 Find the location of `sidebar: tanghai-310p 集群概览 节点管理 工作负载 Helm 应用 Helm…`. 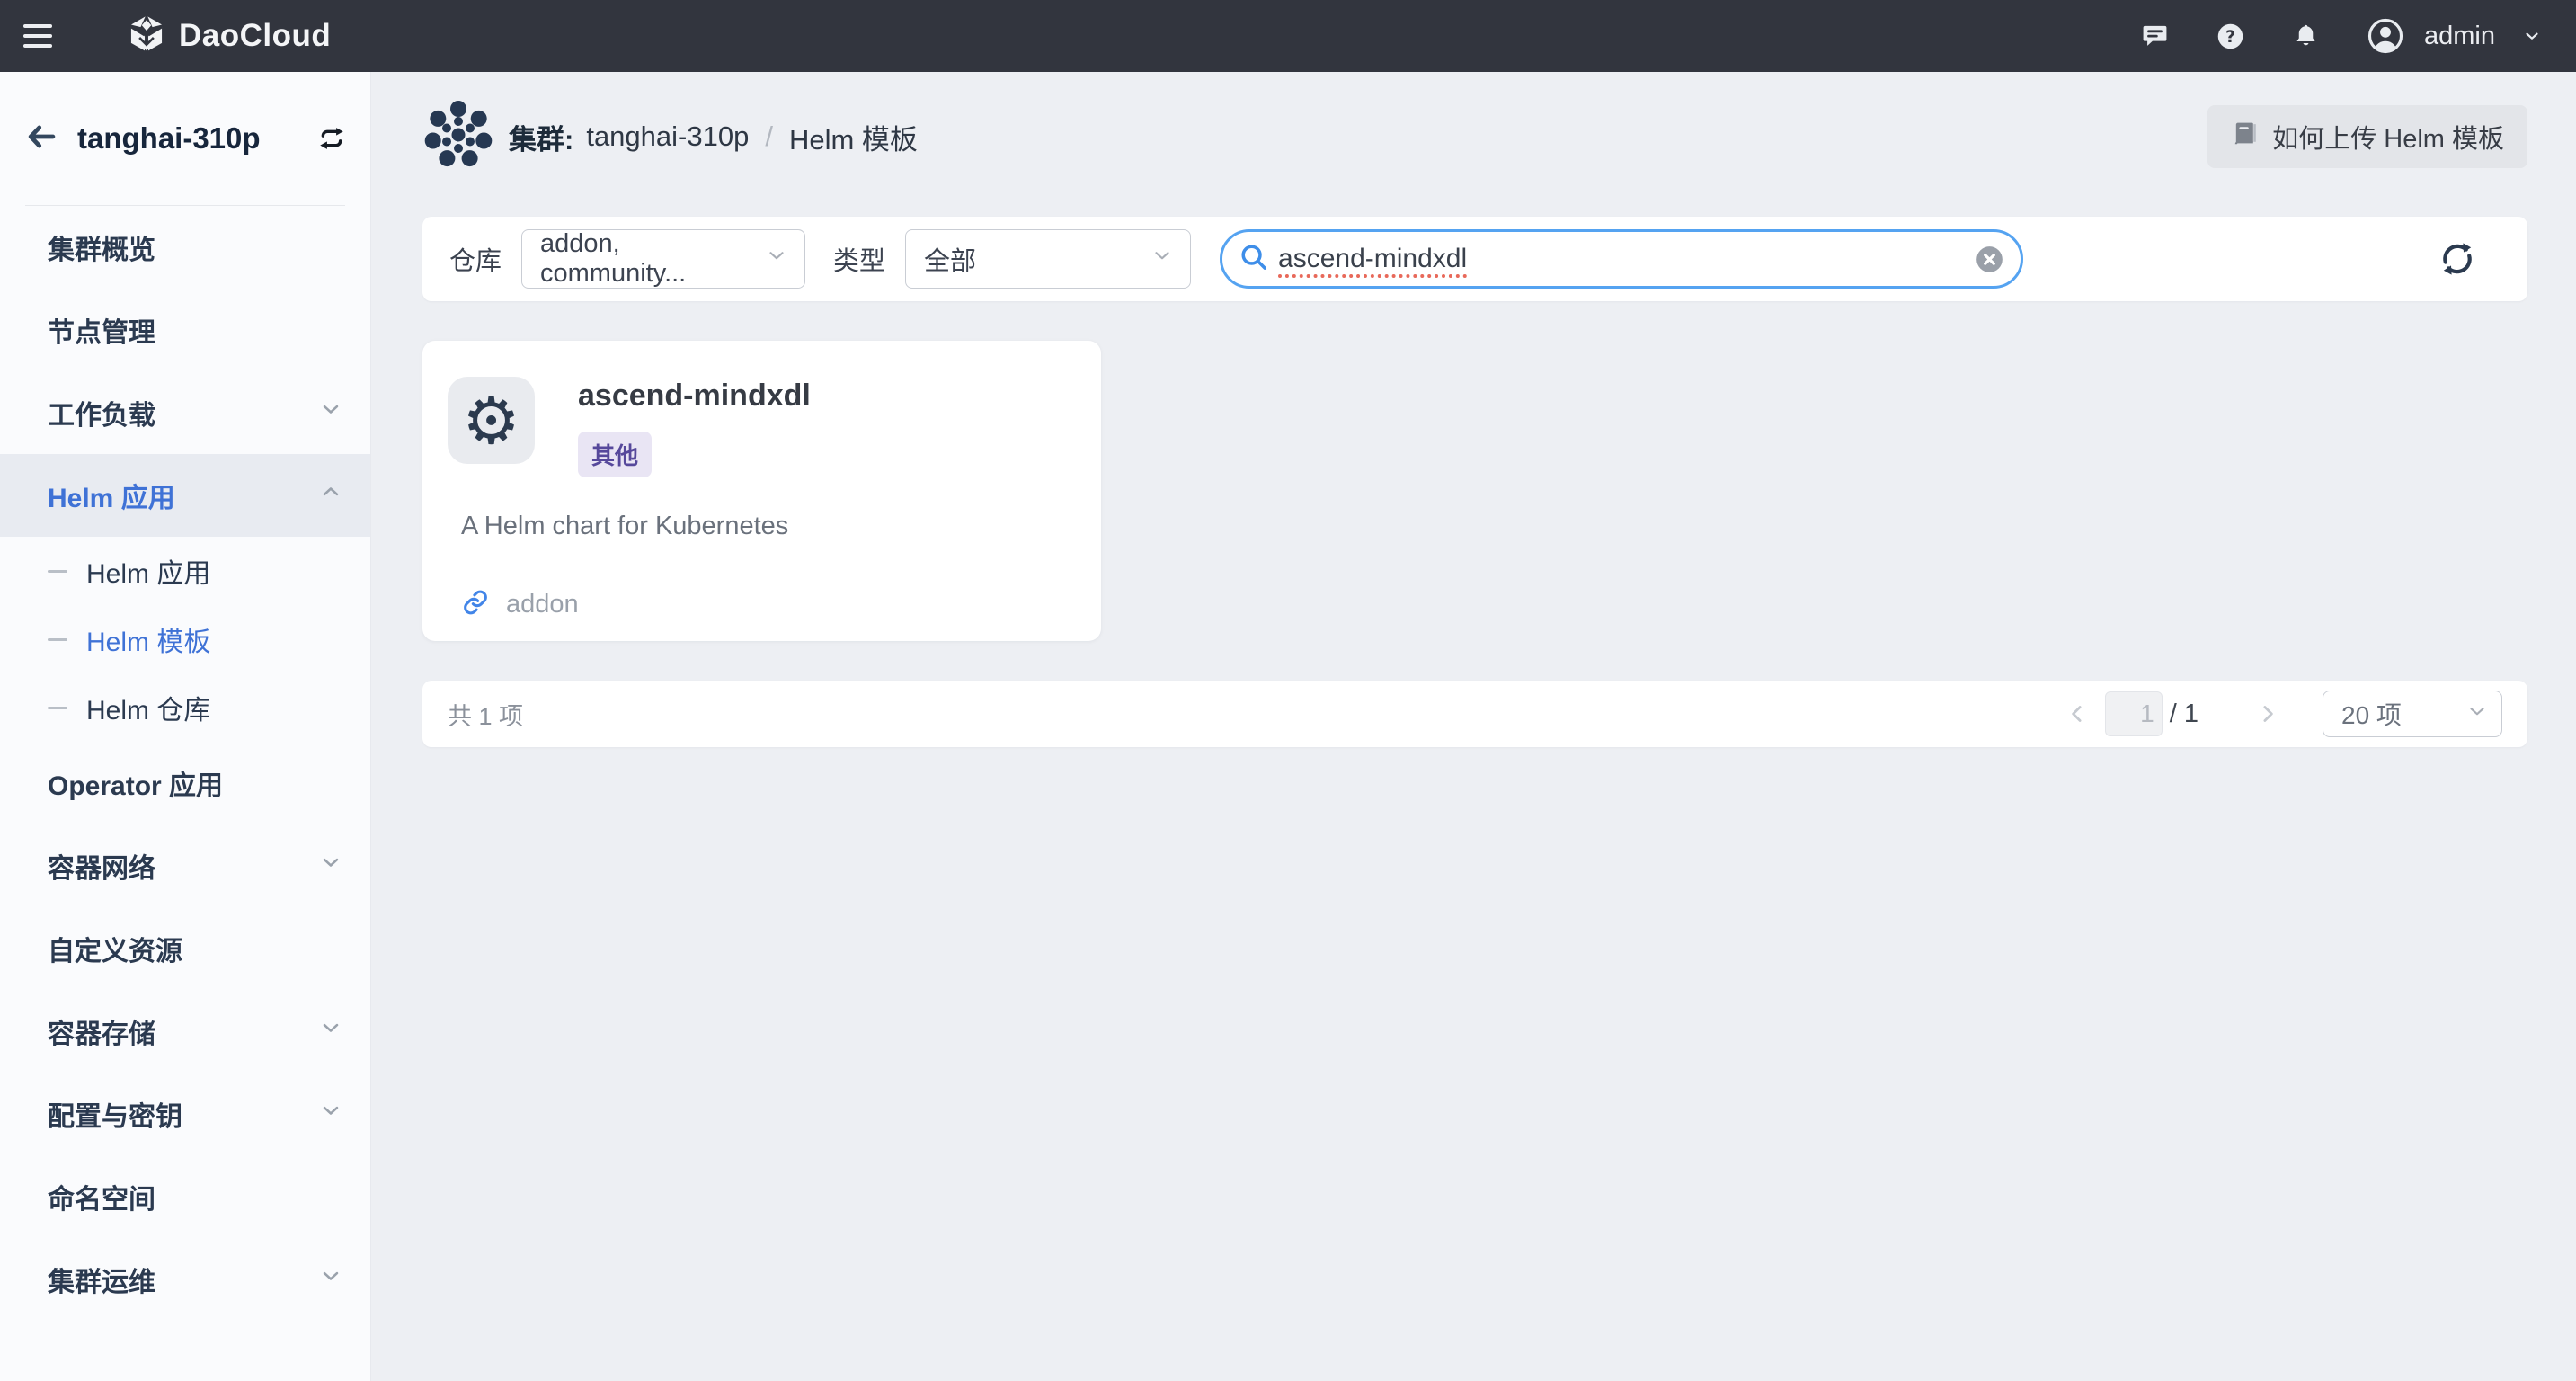

sidebar: tanghai-310p 集群概览 节点管理 工作负载 Helm 应用 Helm… is located at coordinates (185, 726).